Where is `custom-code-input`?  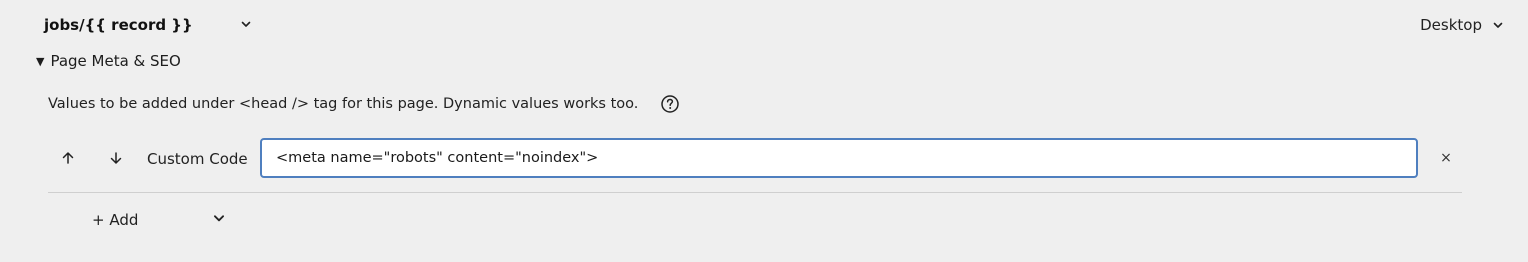 custom-code-input is located at coordinates (839, 158).